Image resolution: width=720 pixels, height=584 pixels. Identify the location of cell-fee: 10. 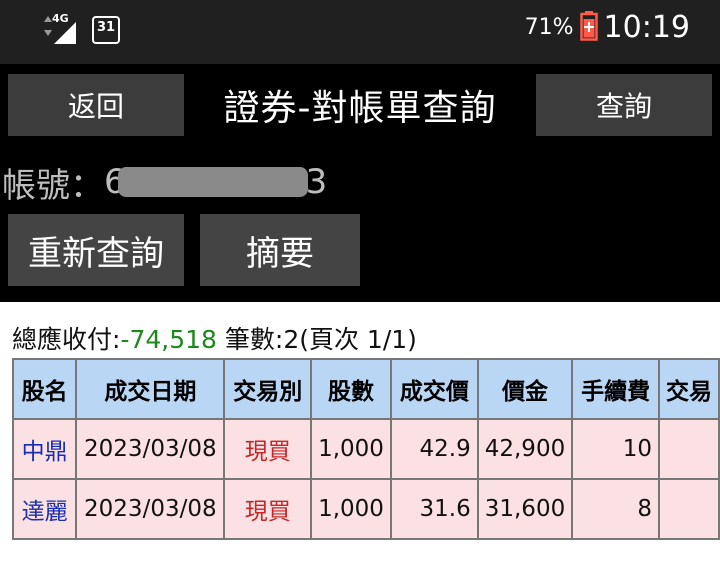
(615, 449).